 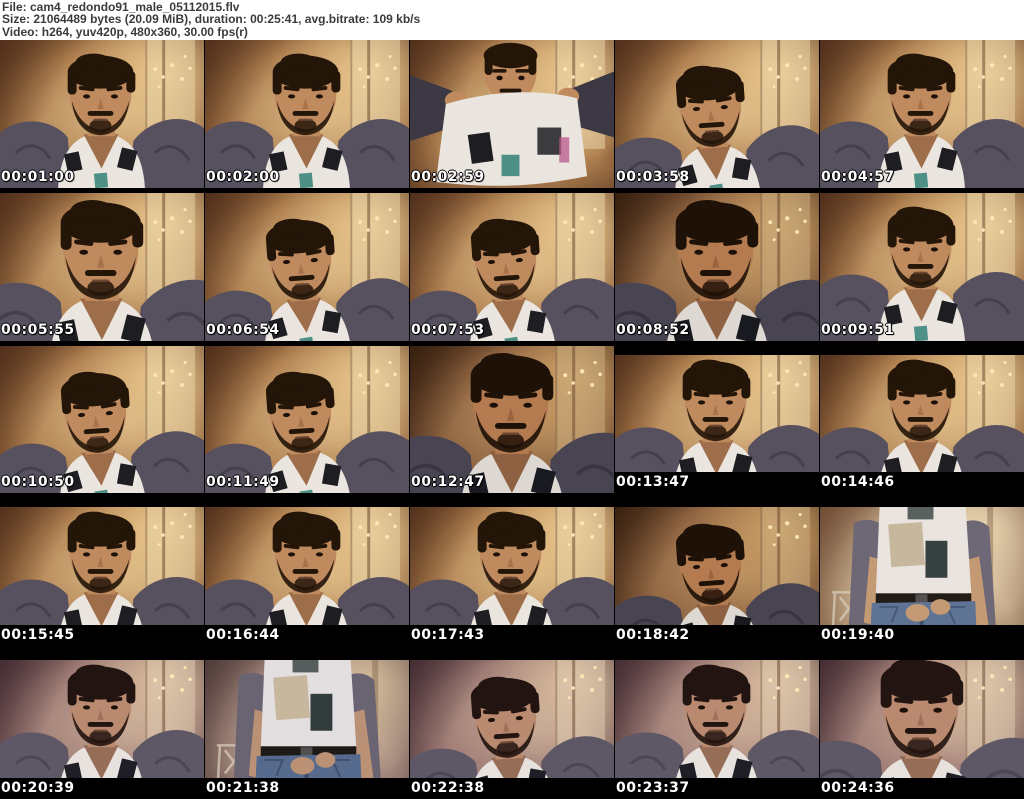 I want to click on timestamp-overlay: 00:21:38, so click(x=243, y=787).